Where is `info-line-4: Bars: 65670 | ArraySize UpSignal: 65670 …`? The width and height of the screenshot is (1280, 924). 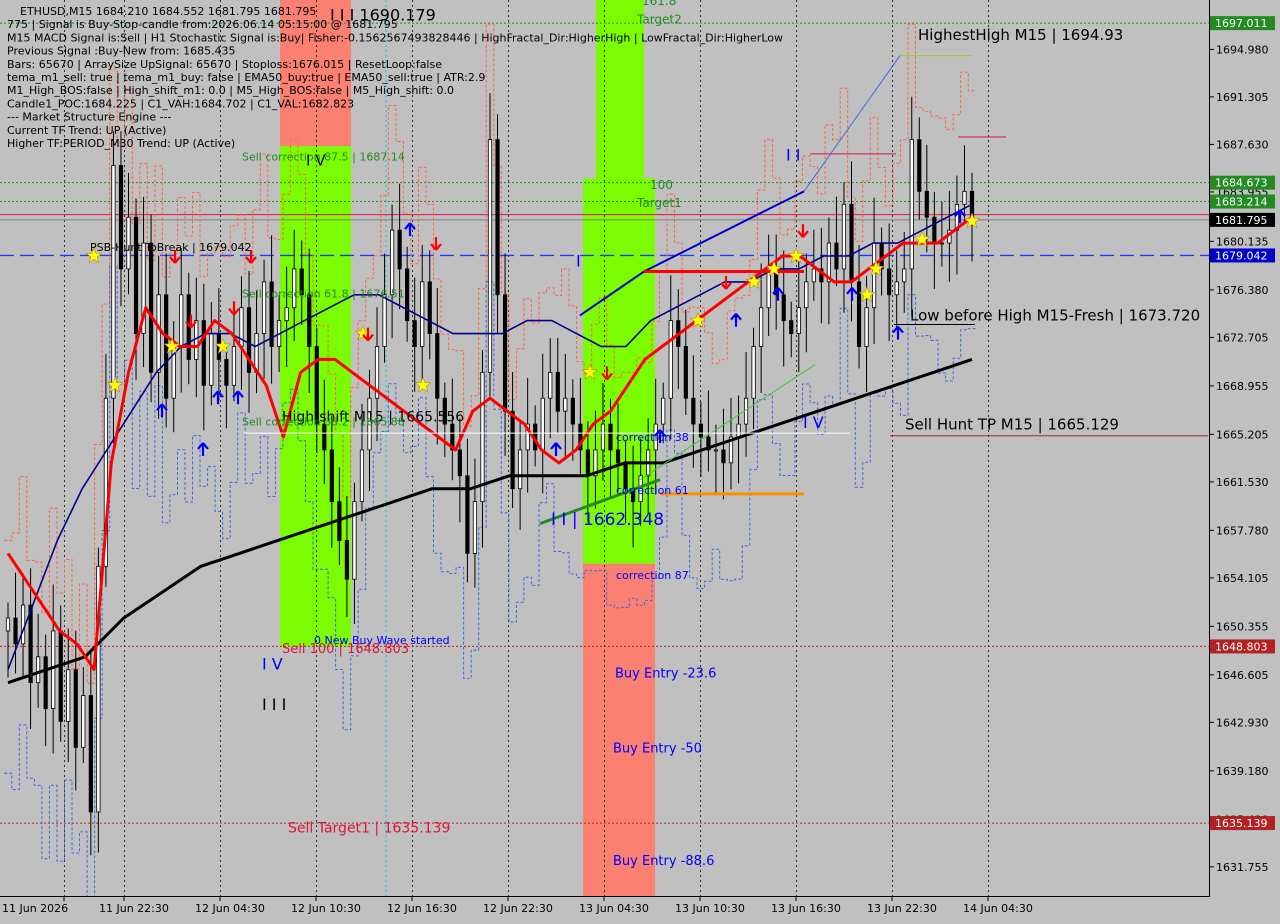 info-line-4: Bars: 65670 | ArraySize UpSignal: 65670 … is located at coordinates (224, 64).